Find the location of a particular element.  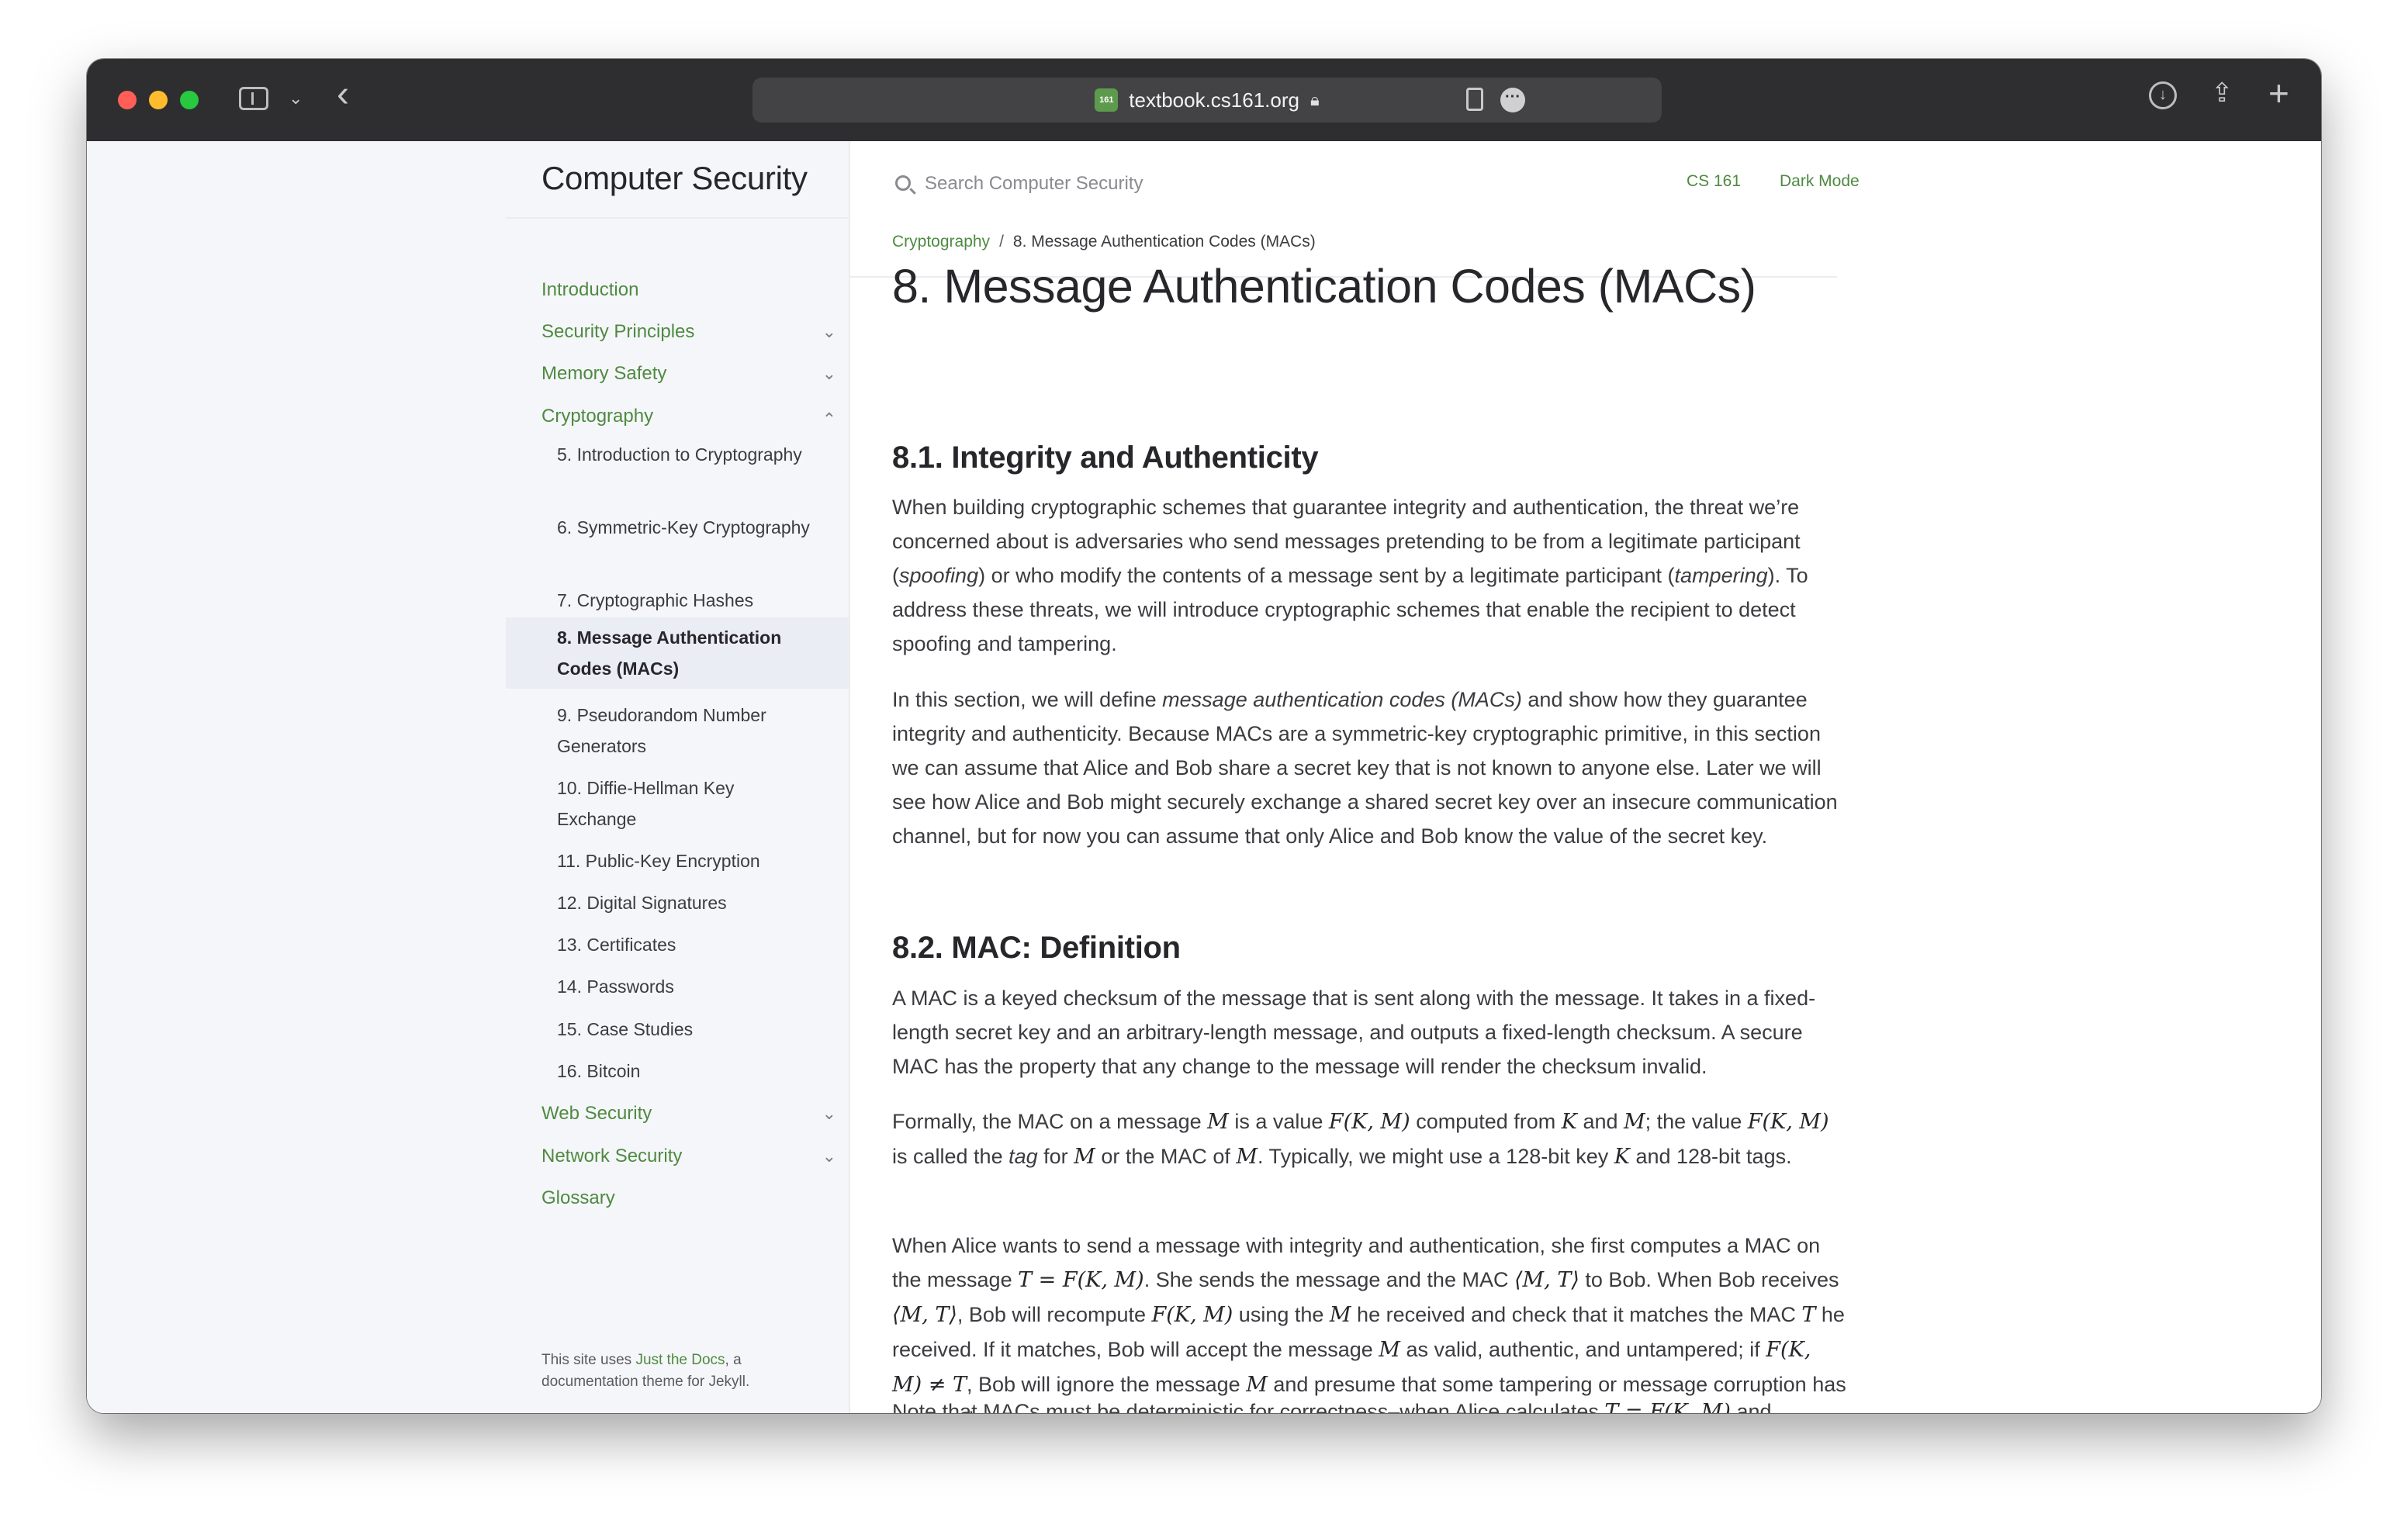

nav-item-label: Cryptography is located at coordinates (597, 416).